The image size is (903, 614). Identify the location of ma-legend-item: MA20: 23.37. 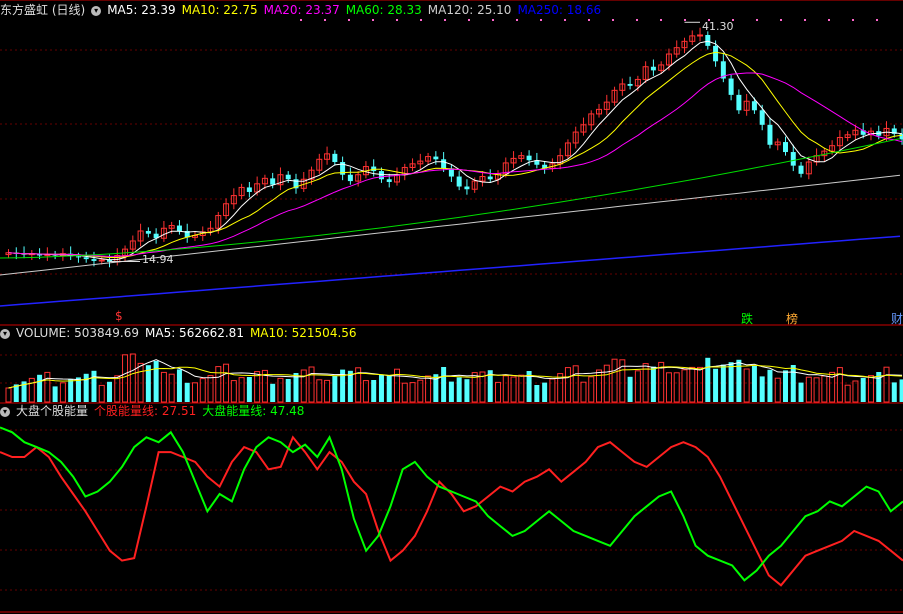
(301, 10).